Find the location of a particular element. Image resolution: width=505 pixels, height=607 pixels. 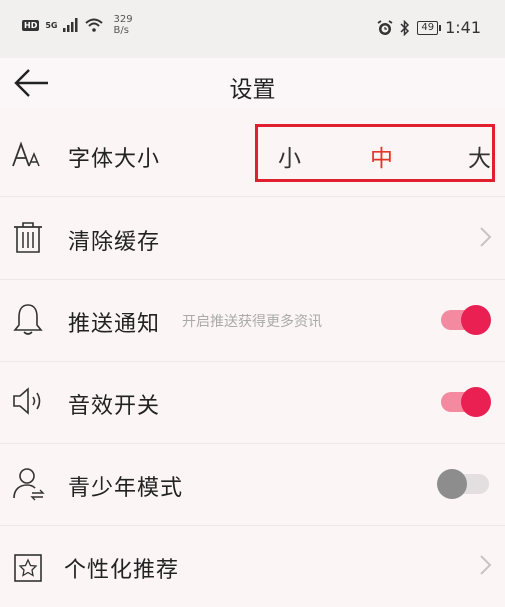

speaker-icon is located at coordinates (27, 401).